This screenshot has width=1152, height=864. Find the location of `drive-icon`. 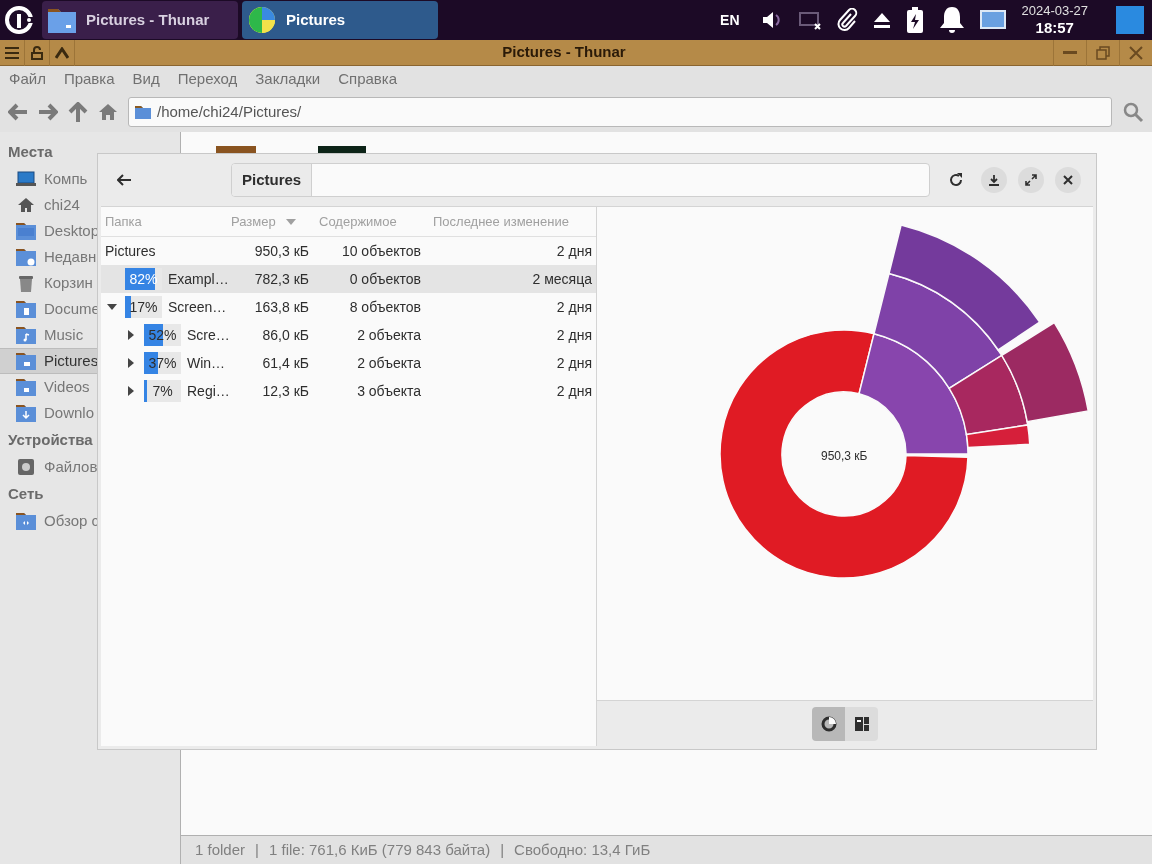

drive-icon is located at coordinates (26, 467).